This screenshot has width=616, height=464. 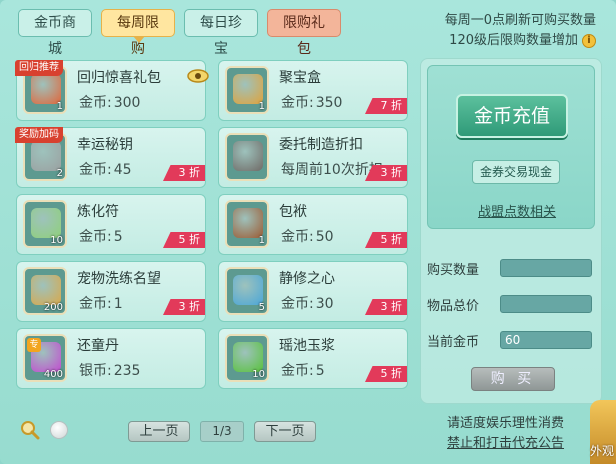 I want to click on item-card: 奖励加码 2 幸运秘钥 金币: 45 3 折, so click(x=110, y=157).